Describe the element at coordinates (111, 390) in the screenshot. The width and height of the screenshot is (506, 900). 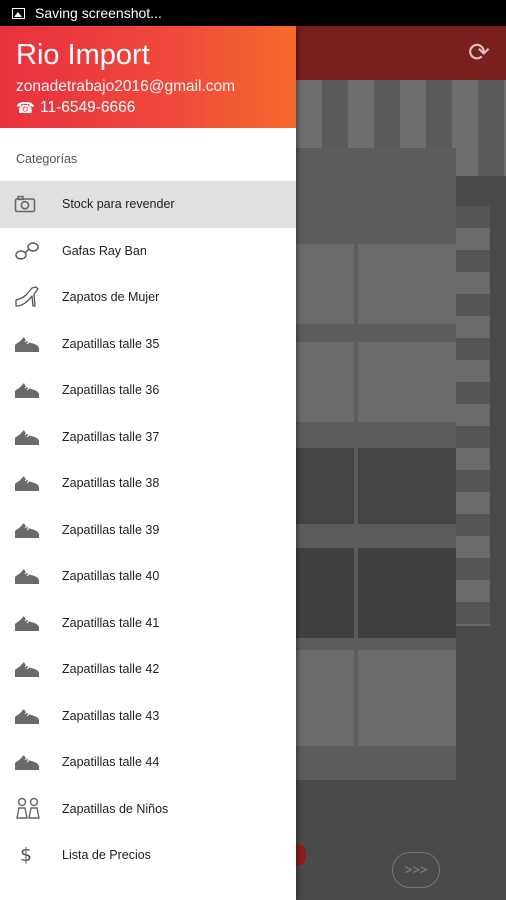
I see `menu-item-label: Zapatillas talle 36` at that location.